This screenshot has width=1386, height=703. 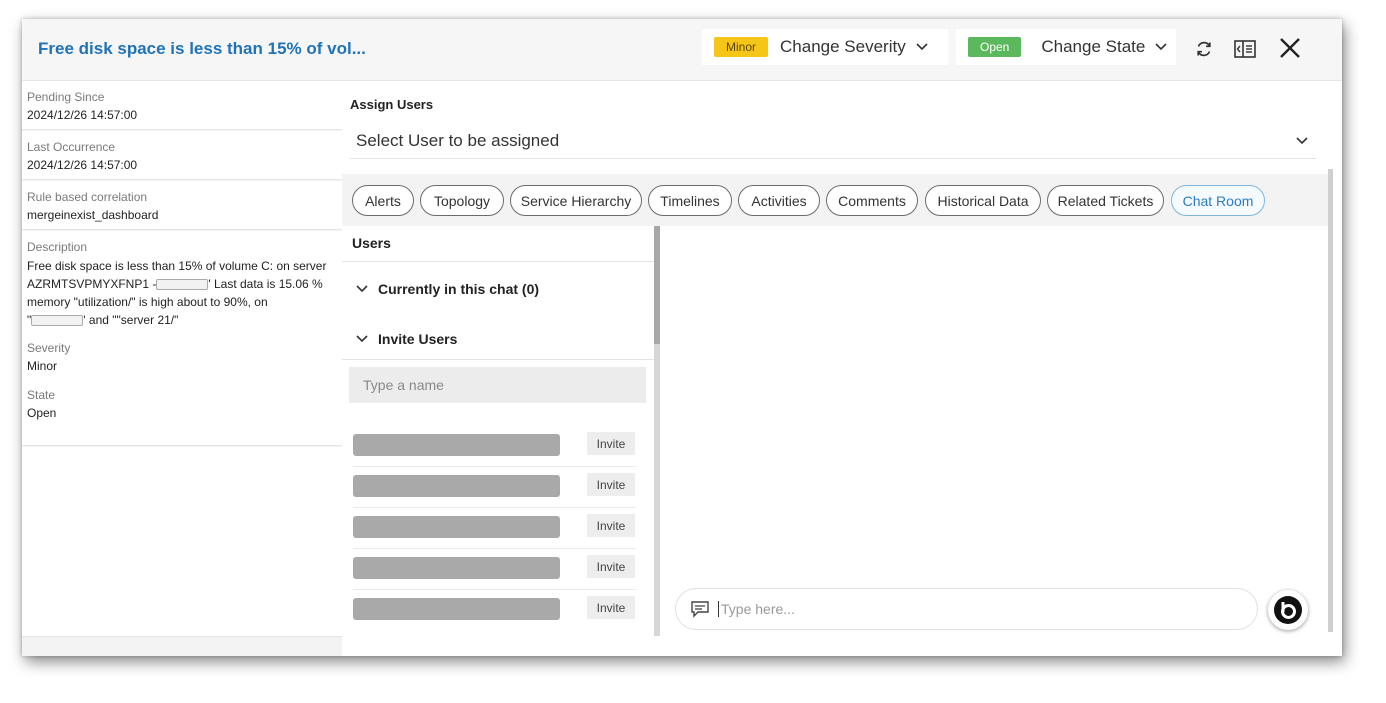 I want to click on state-dropdown: Open Change State, so click(x=1066, y=47).